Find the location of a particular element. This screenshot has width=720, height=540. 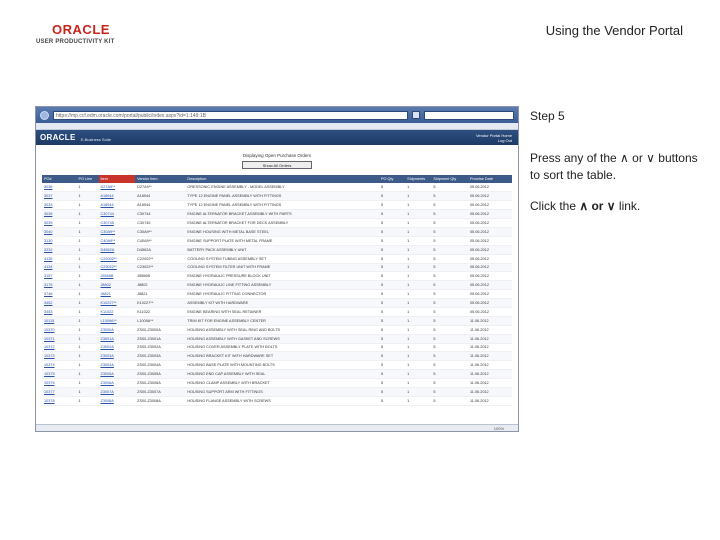

action-suffix: link. is located at coordinates (628, 206).